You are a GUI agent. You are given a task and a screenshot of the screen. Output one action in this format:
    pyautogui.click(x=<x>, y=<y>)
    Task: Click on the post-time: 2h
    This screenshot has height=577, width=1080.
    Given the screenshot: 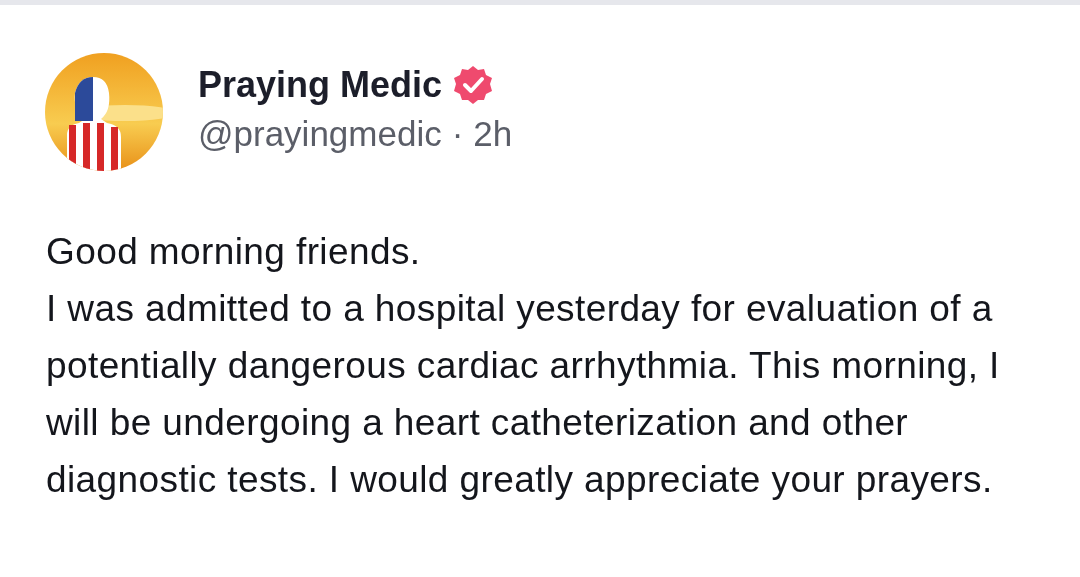 What is the action you would take?
    pyautogui.click(x=493, y=134)
    